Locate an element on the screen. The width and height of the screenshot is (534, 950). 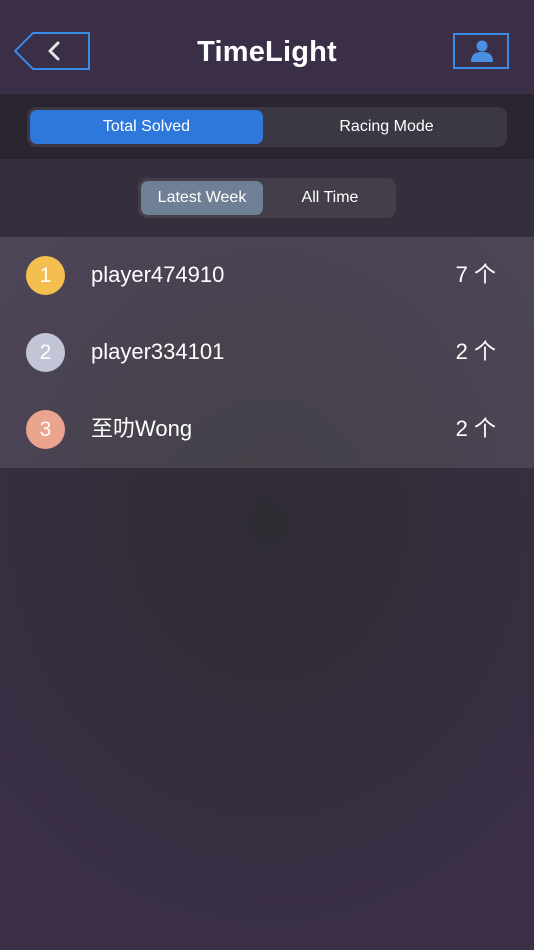
rank-badge: 1 is located at coordinates (45, 275).